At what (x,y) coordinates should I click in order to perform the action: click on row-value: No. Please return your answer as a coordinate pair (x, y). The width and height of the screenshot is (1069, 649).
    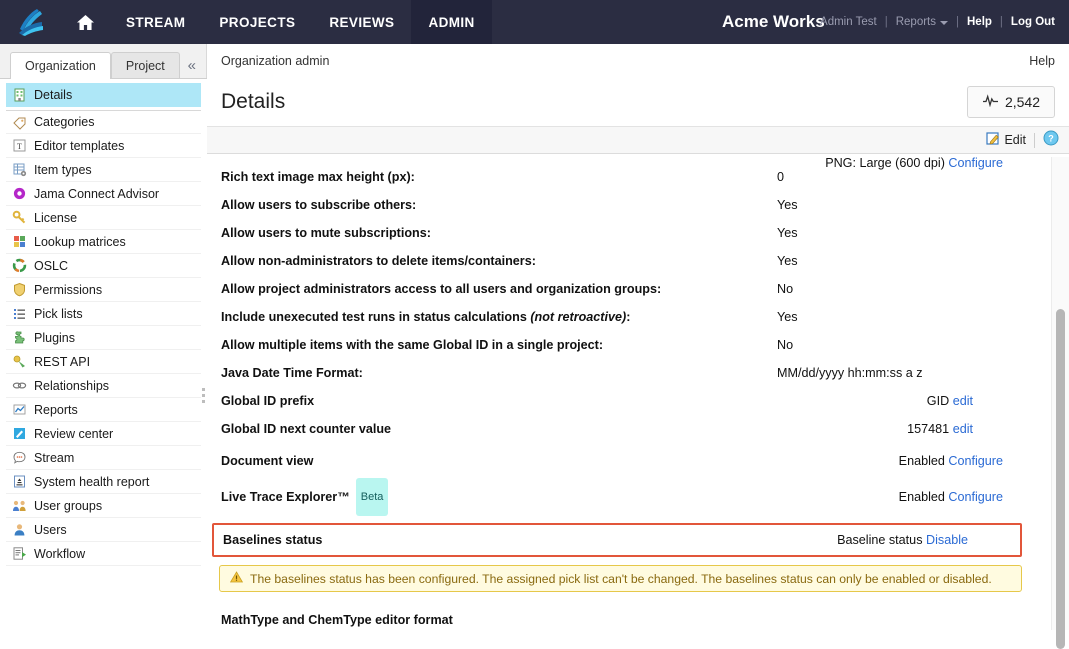
    Looking at the image, I should click on (785, 289).